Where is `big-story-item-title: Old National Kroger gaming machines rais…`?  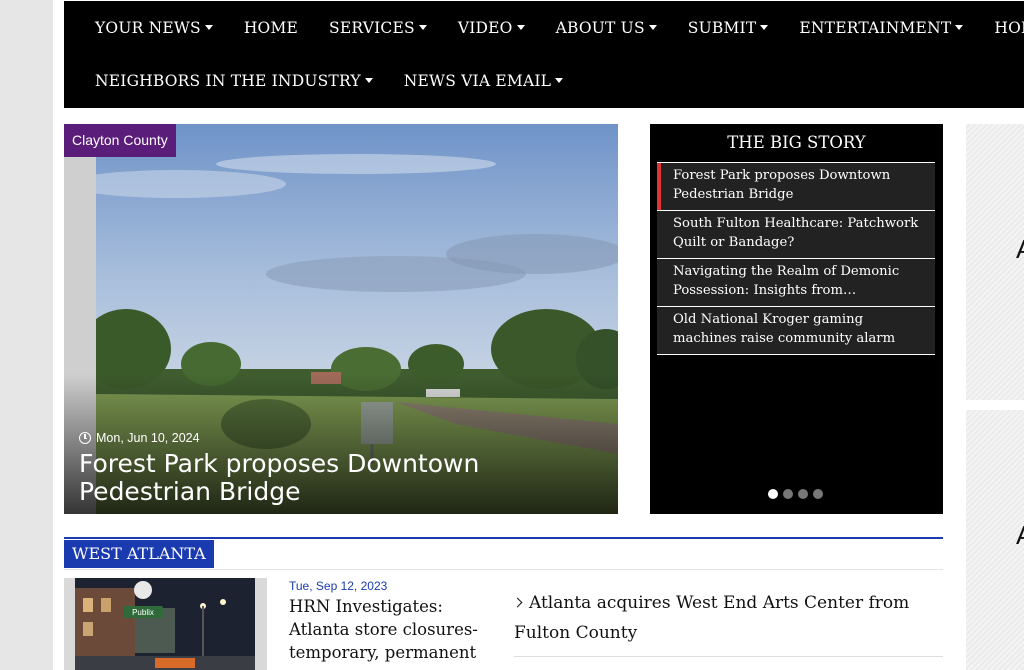 big-story-item-title: Old National Kroger gaming machines rais… is located at coordinates (784, 329).